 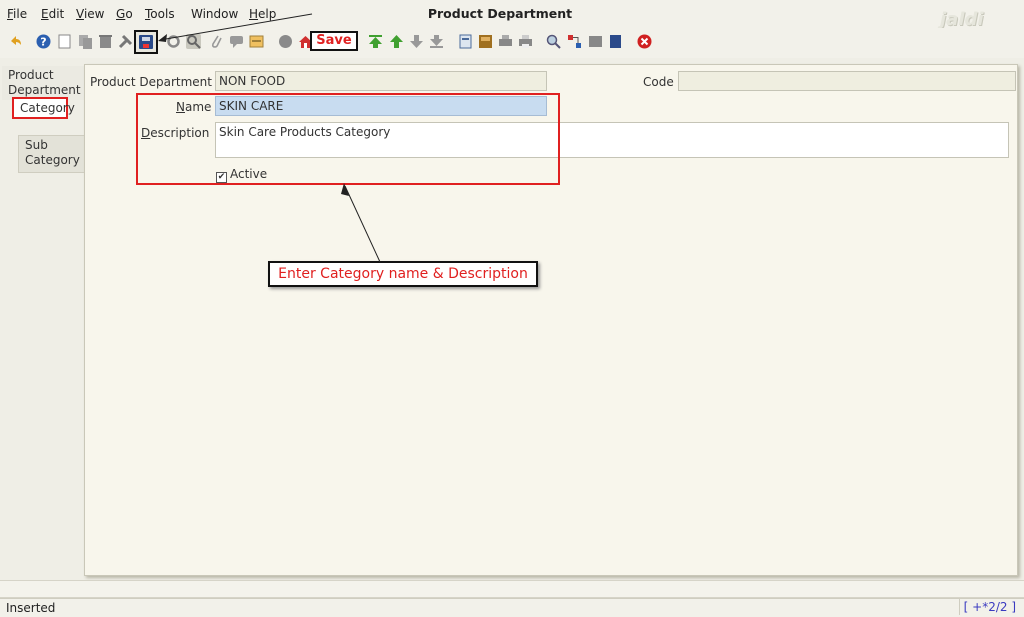 I want to click on history-icon, so click(x=256, y=41).